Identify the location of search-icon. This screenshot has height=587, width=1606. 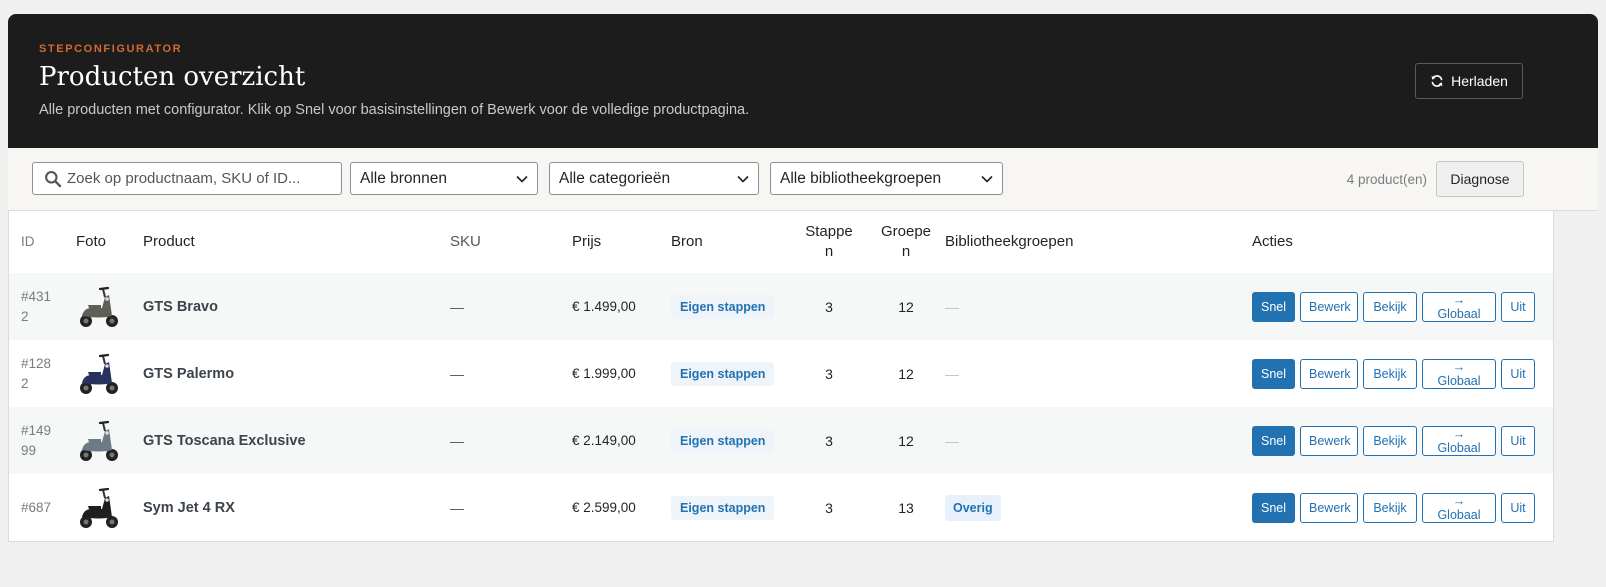
(53, 178).